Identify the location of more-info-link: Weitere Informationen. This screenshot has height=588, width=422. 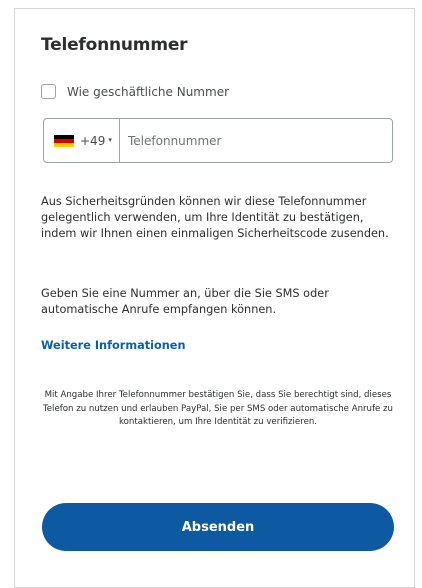
(113, 345).